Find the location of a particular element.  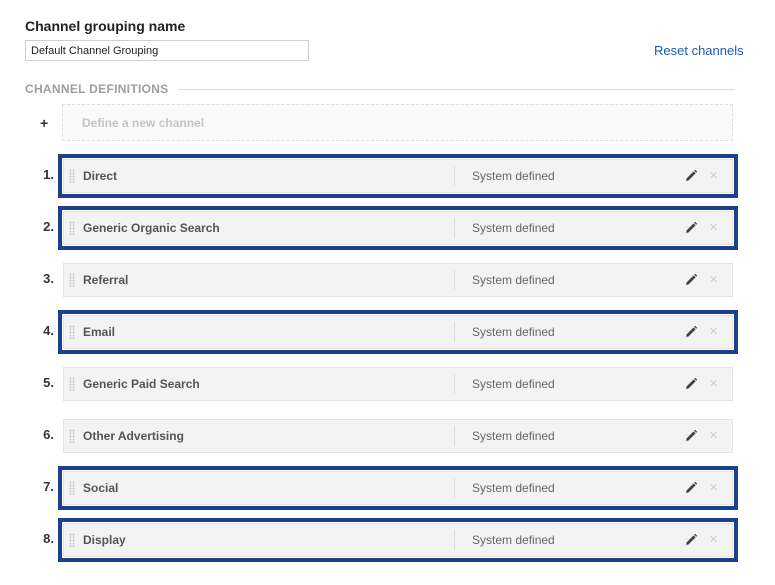

channel-definitions-header: CHANNEL DEFINITIONS is located at coordinates (380, 89).